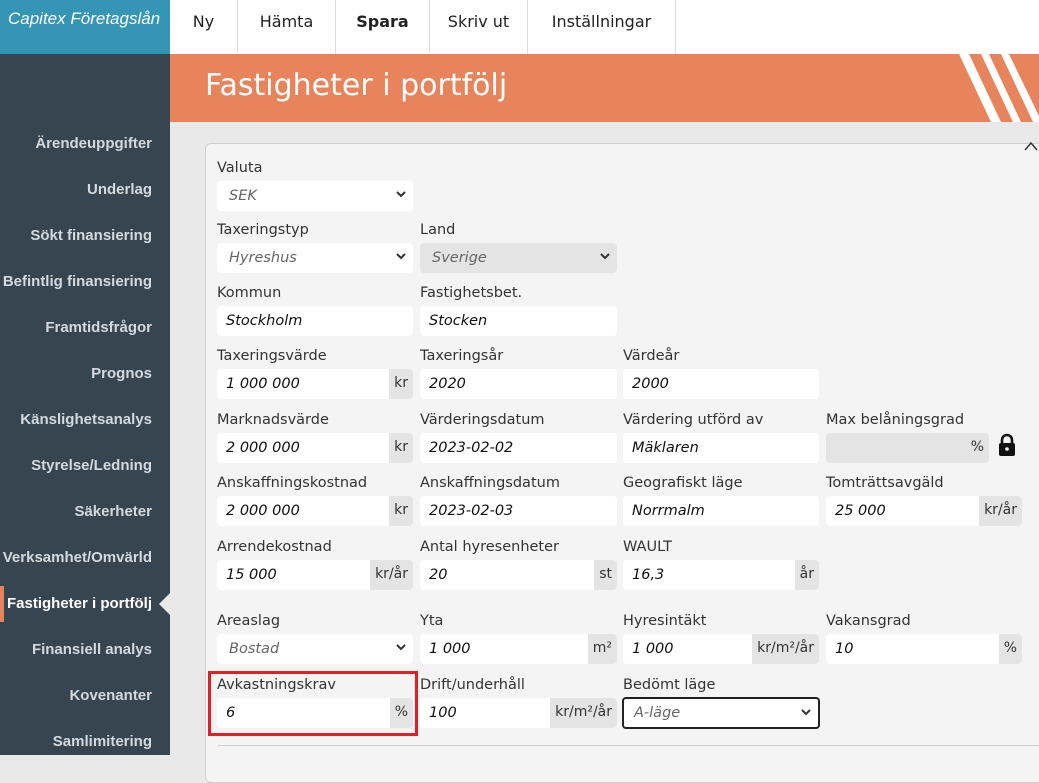  I want to click on sidebar-item-underlag: Underlag, so click(119, 189).